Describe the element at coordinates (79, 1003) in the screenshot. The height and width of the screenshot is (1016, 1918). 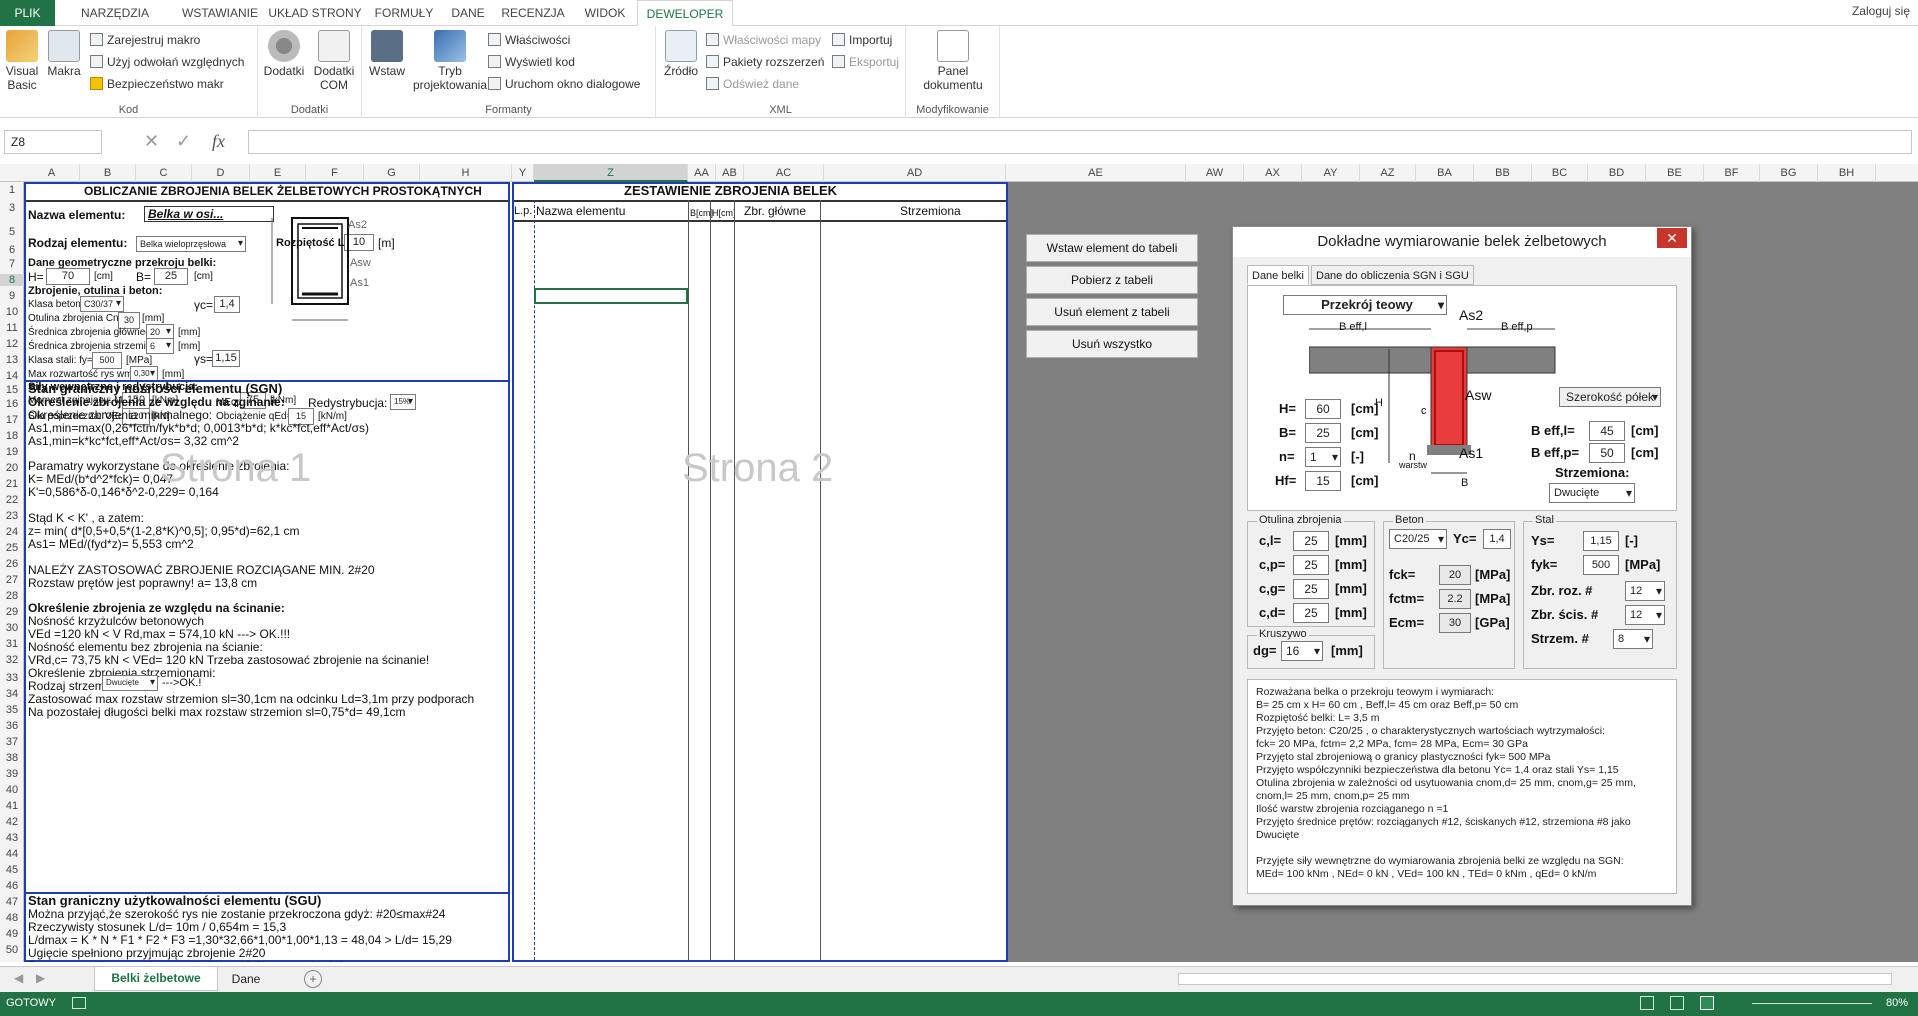
I see `macro-record-icon` at that location.